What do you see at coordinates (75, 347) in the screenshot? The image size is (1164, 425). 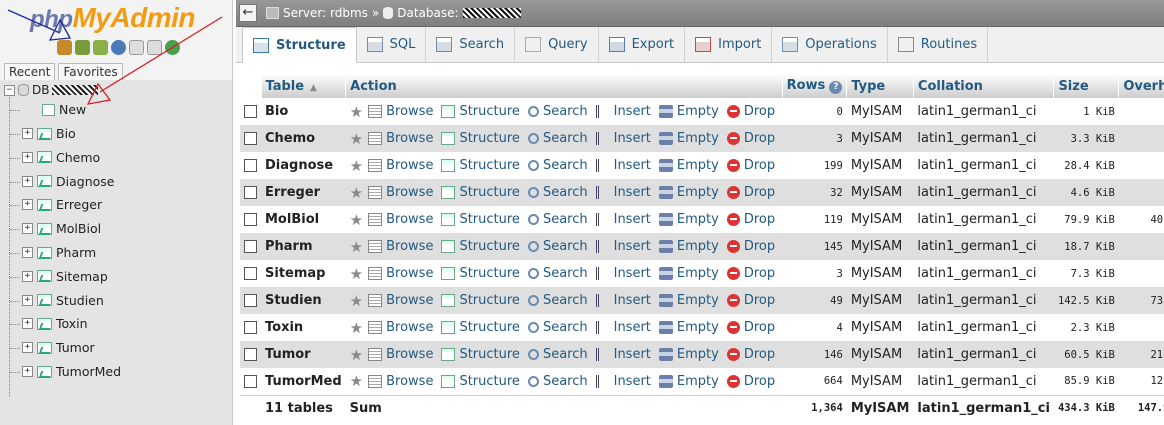 I see `tree-table-label: Tumor` at bounding box center [75, 347].